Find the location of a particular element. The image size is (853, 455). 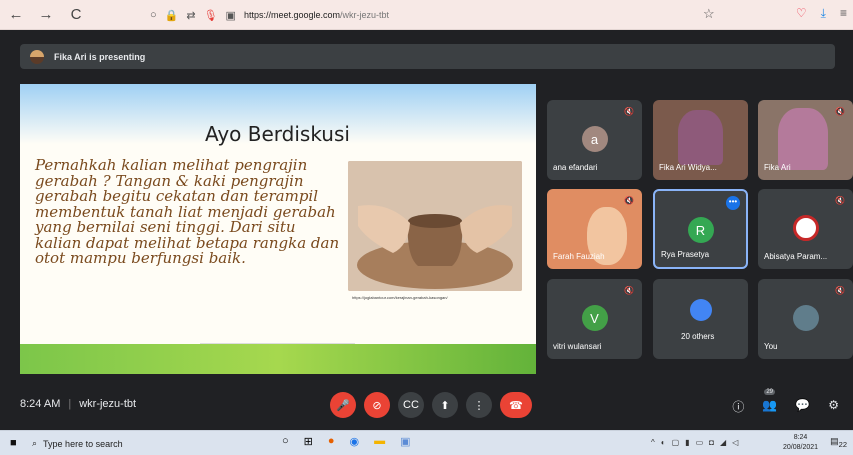

participant-name: Farah Fauziah is located at coordinates (579, 256).